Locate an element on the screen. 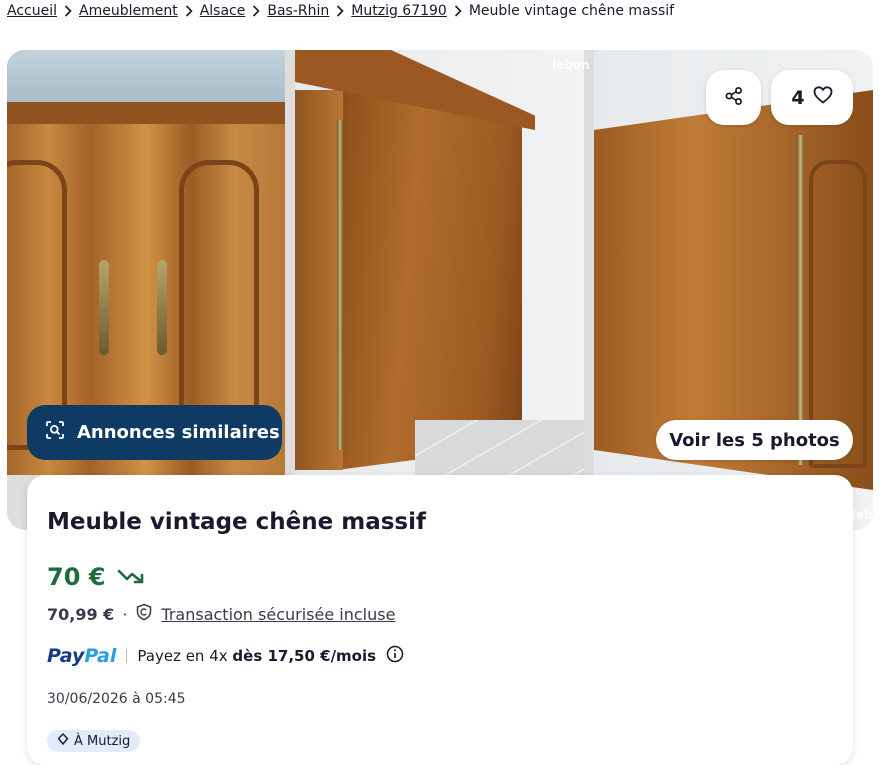  similar-ads-label: Annonces similaires is located at coordinates (178, 432).